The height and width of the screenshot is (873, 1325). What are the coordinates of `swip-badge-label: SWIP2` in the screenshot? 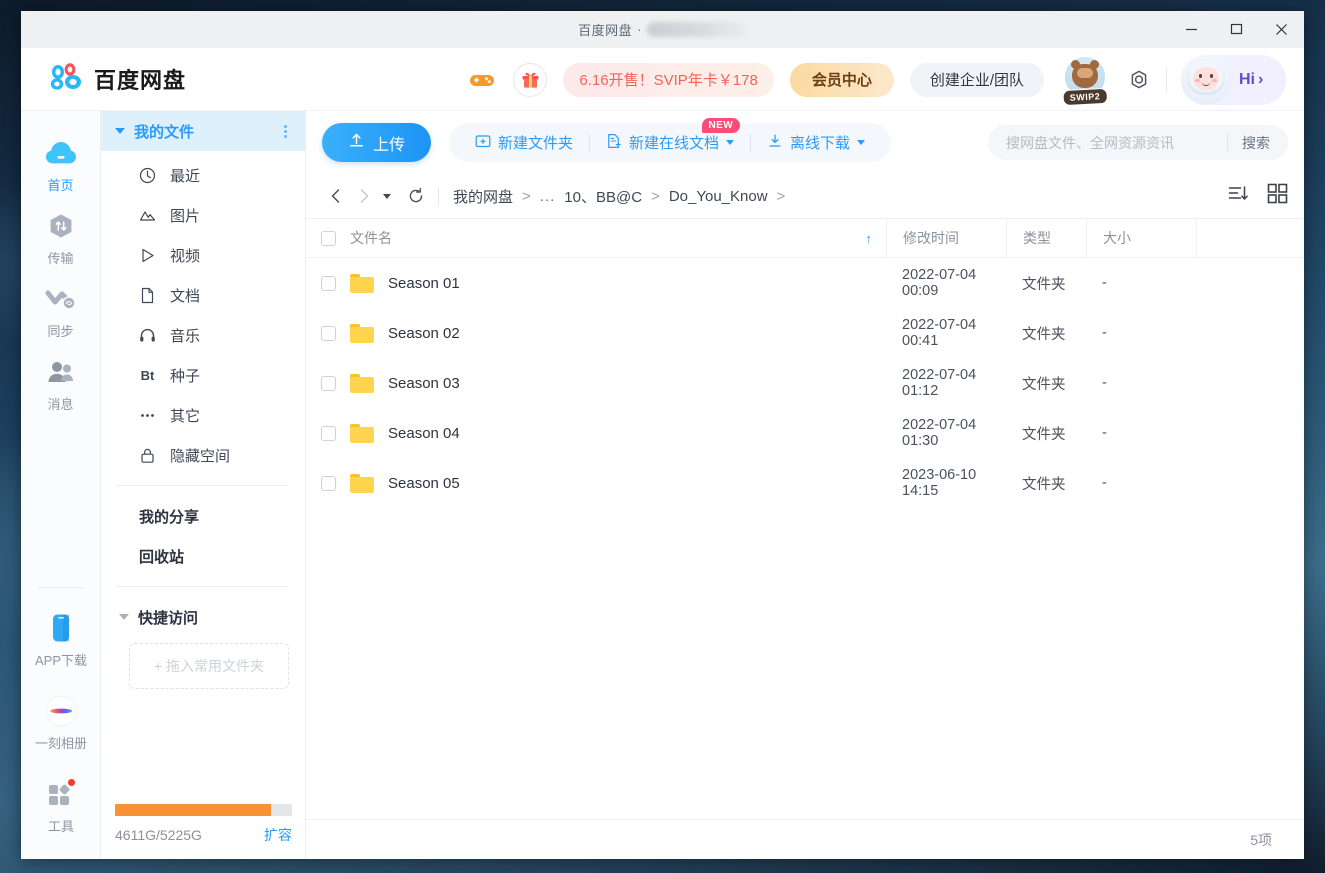 It's located at (1085, 96).